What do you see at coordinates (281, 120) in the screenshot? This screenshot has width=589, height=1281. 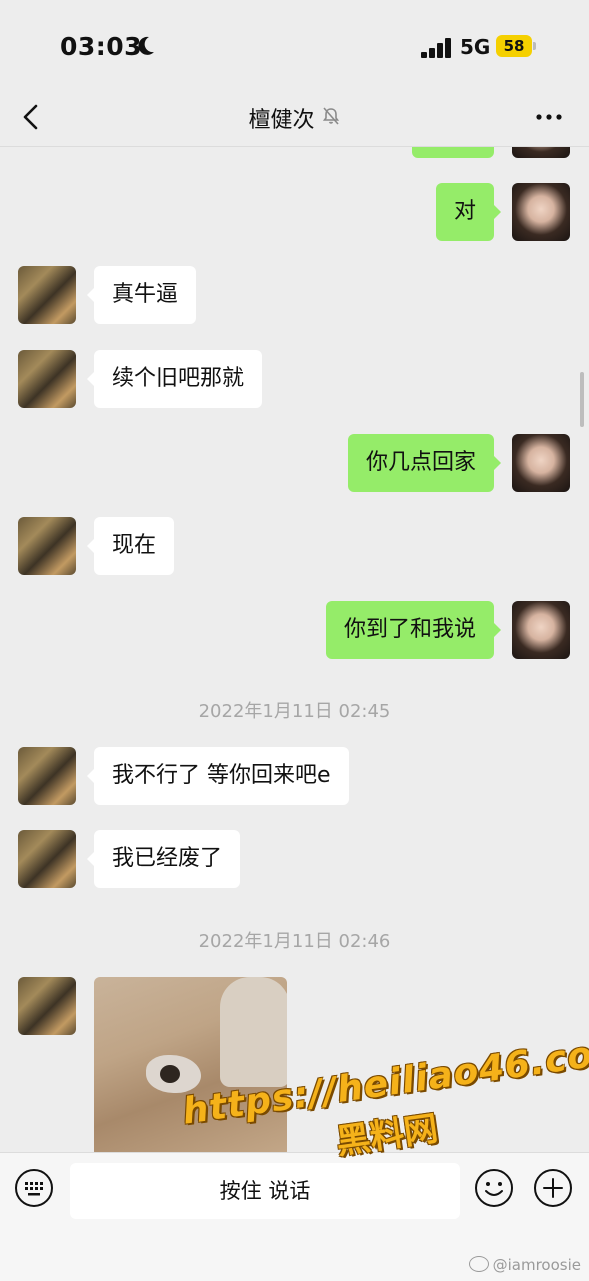 I see `chat-title: 檀健次` at bounding box center [281, 120].